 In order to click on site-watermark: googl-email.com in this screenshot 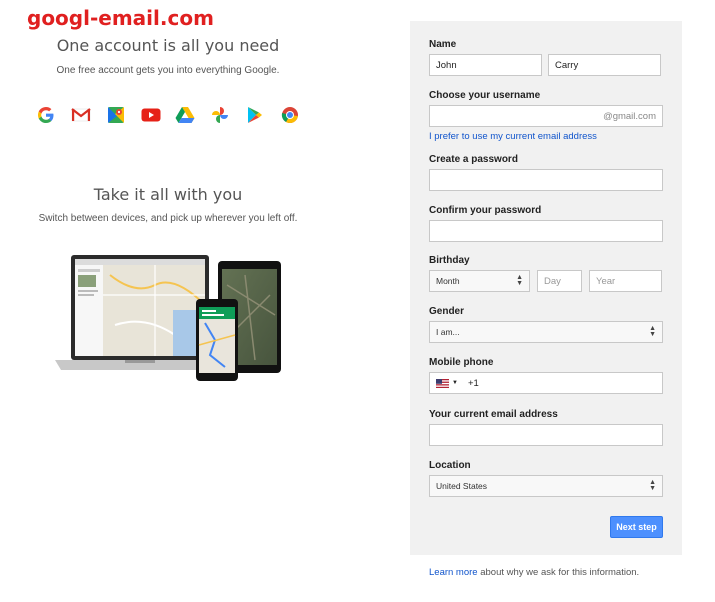, I will do `click(120, 18)`.